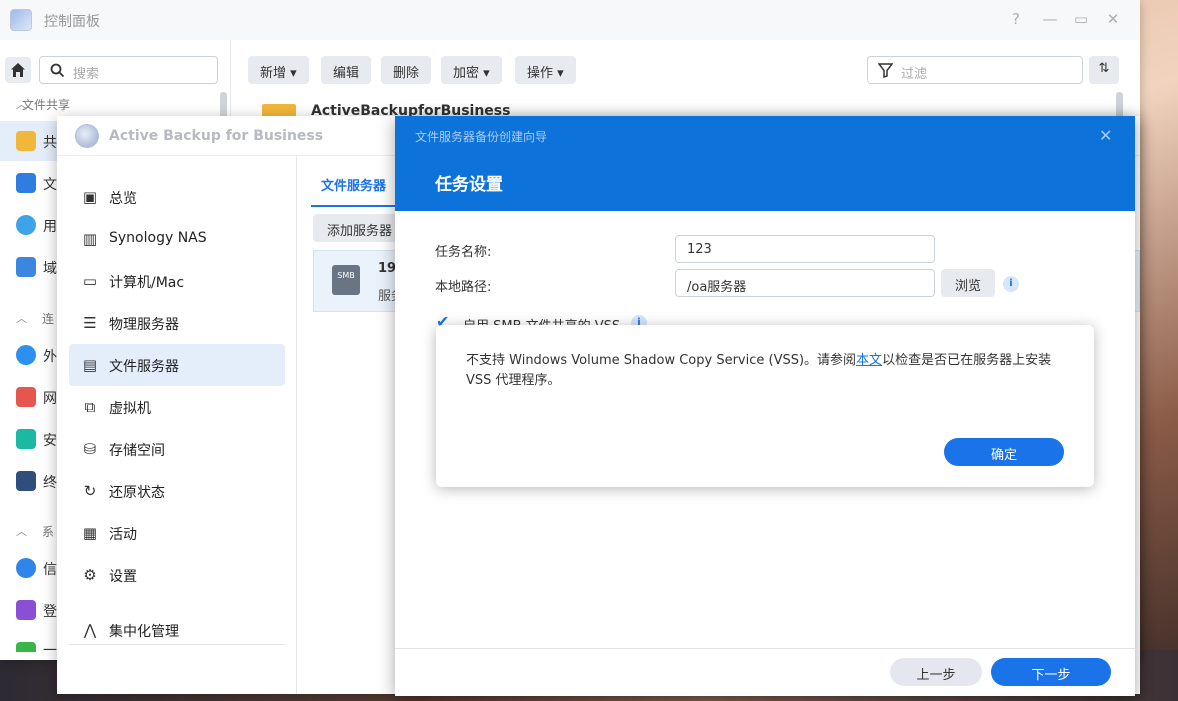 Image resolution: width=1178 pixels, height=701 pixels. I want to click on nav-item-label: 物理服务器, so click(144, 325).